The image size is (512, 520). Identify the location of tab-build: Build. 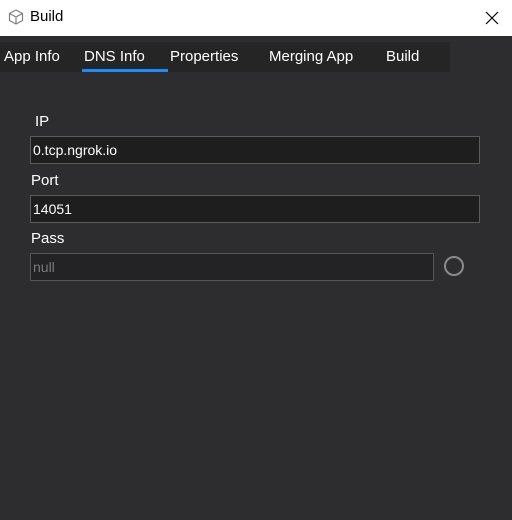
(402, 57).